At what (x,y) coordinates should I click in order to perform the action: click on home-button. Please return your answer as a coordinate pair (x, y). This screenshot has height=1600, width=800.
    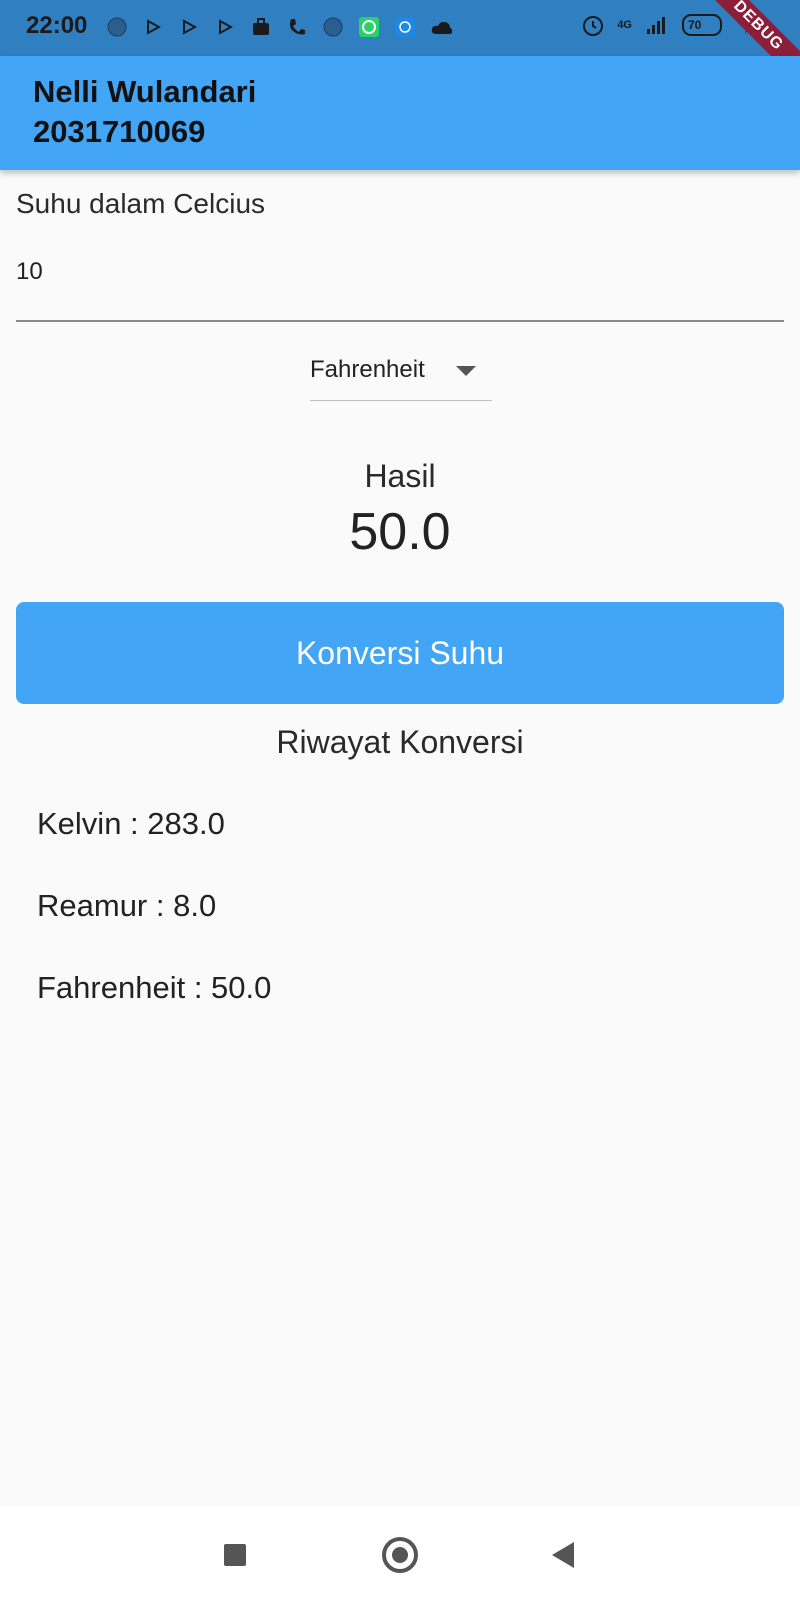
    Looking at the image, I should click on (400, 1555).